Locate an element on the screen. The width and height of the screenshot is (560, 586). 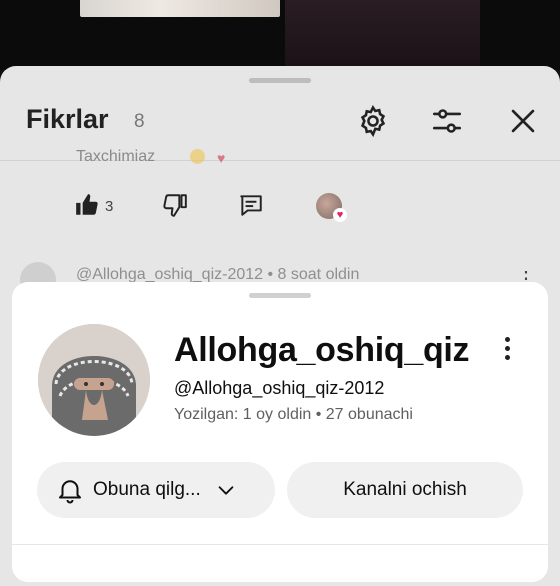
thumb-down-icon is located at coordinates (175, 207).